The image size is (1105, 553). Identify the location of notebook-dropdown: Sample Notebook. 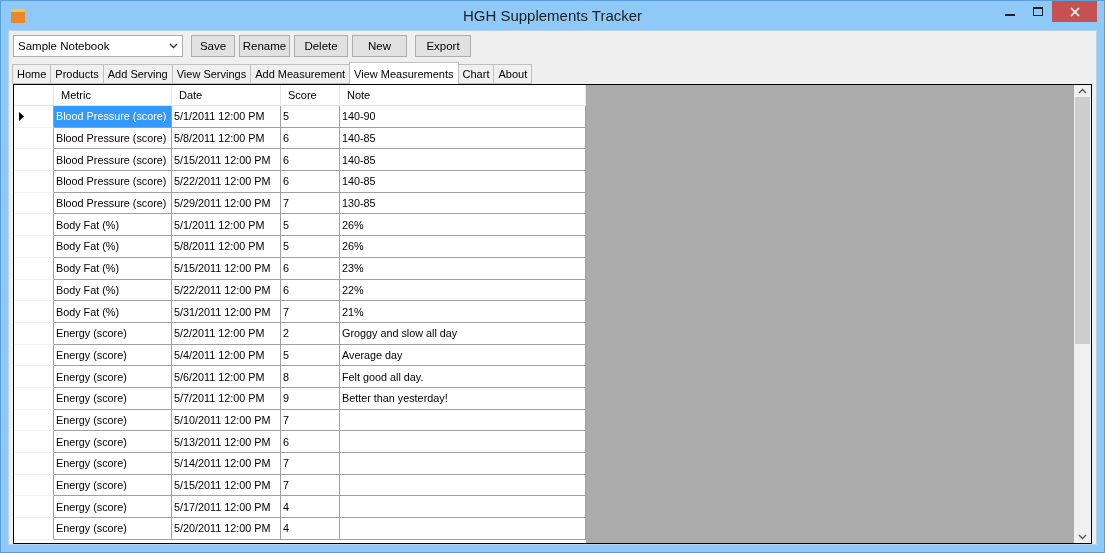
(98, 46).